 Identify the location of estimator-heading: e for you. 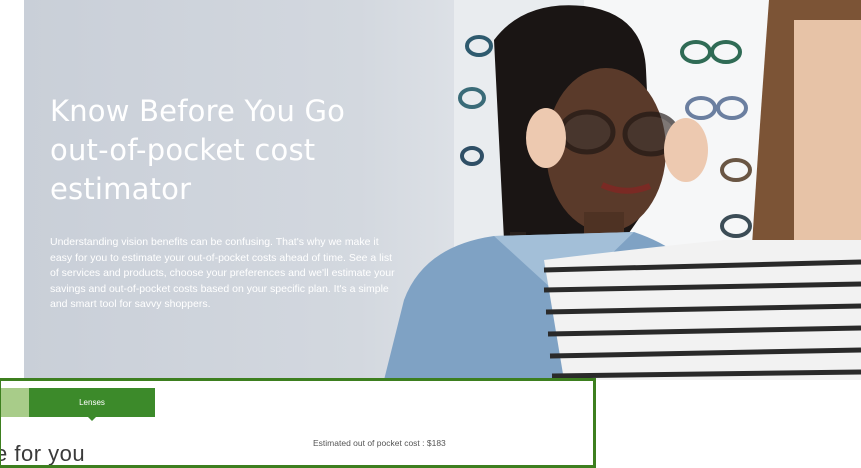
(43, 453).